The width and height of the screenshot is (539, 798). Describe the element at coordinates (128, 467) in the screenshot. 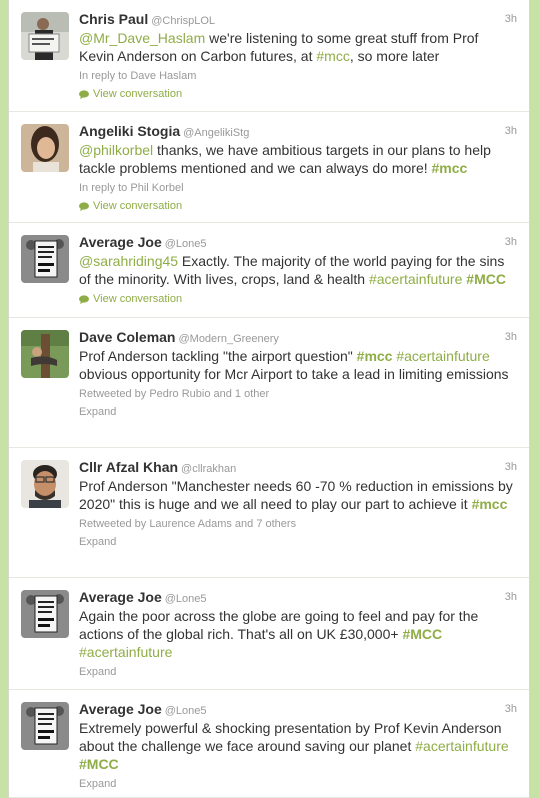

I see `author-name: Cllr Afzal Khan` at that location.